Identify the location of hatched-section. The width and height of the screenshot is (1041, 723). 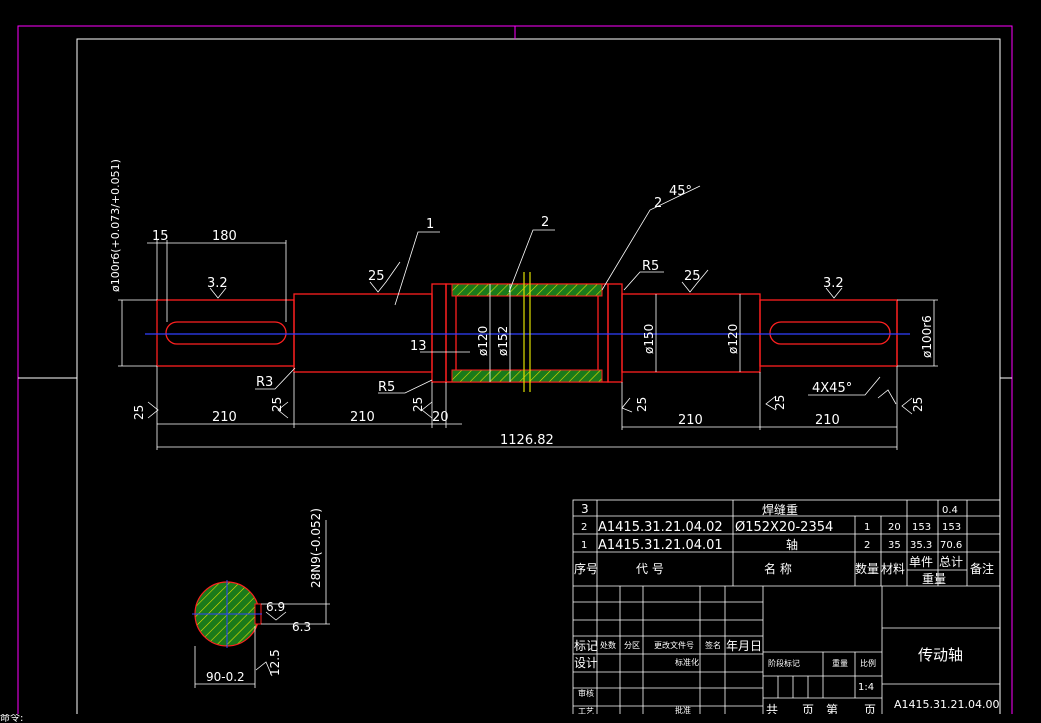
(527, 333).